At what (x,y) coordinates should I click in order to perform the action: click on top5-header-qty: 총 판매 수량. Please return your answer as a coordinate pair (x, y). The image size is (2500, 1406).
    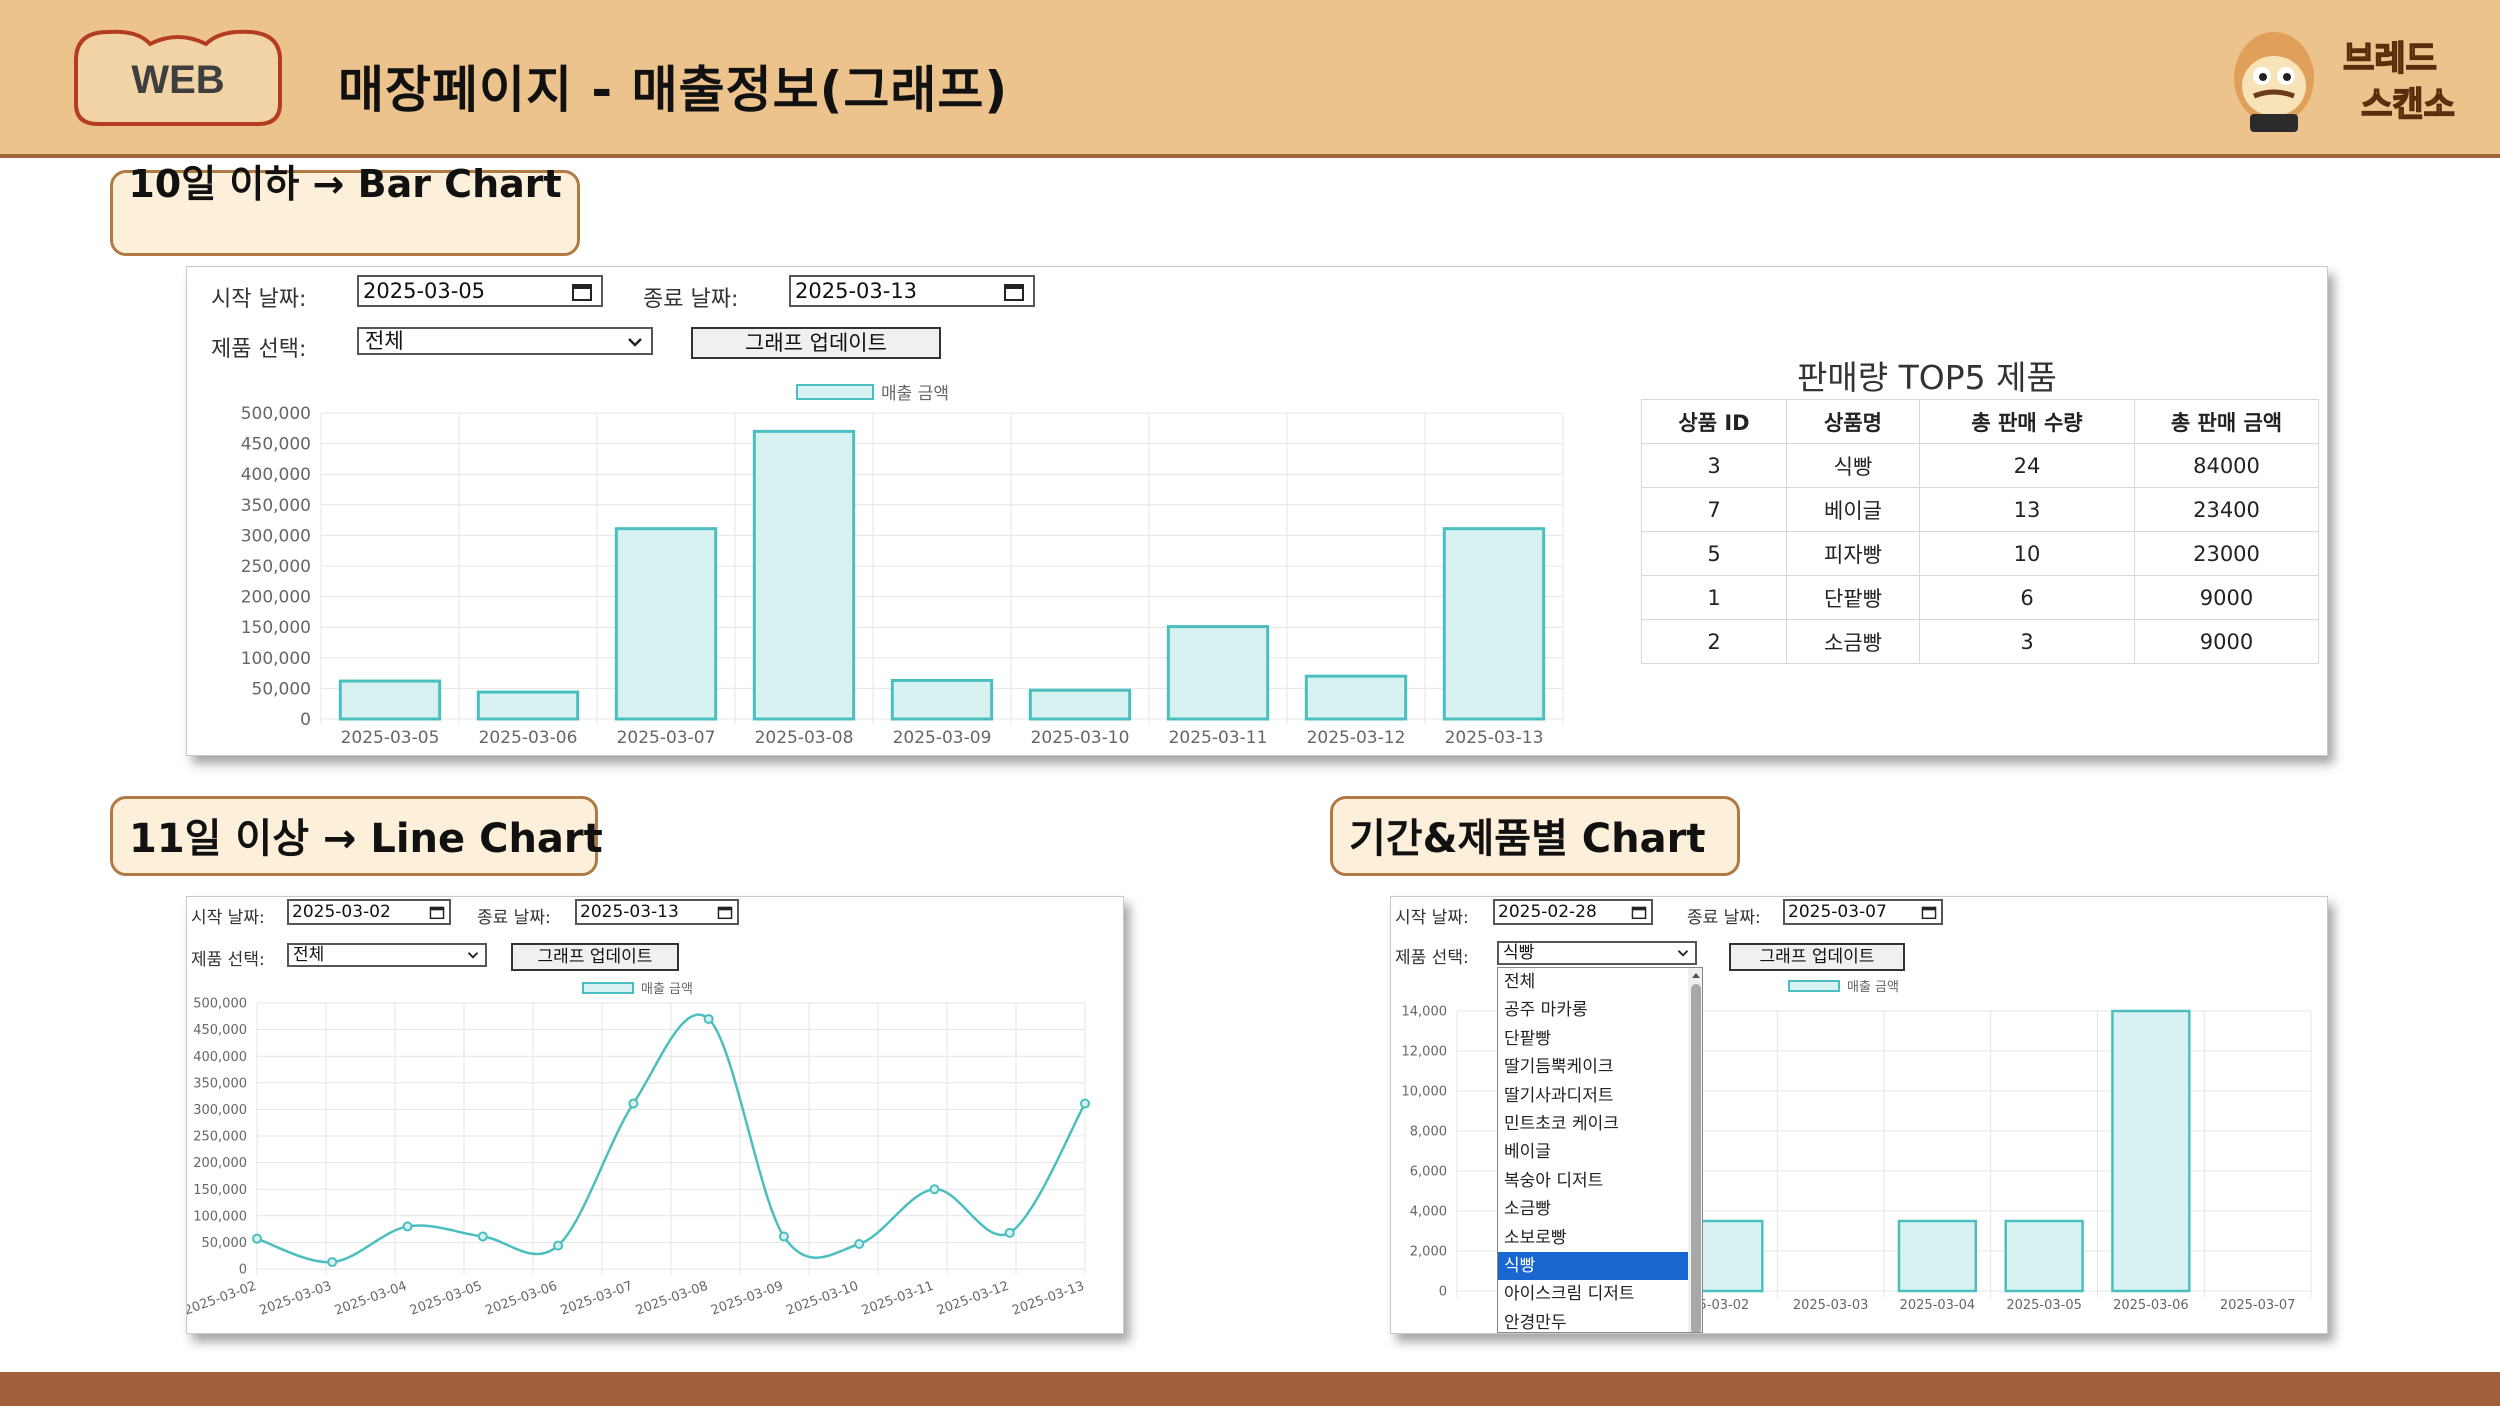
    Looking at the image, I should click on (2027, 421).